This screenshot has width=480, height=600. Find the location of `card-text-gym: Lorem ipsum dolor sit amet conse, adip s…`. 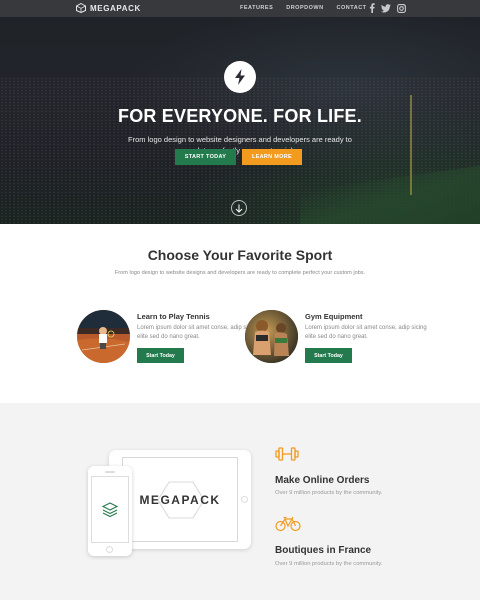

card-text-gym: Lorem ipsum dolor sit amet conse, adip s… is located at coordinates (366, 332).